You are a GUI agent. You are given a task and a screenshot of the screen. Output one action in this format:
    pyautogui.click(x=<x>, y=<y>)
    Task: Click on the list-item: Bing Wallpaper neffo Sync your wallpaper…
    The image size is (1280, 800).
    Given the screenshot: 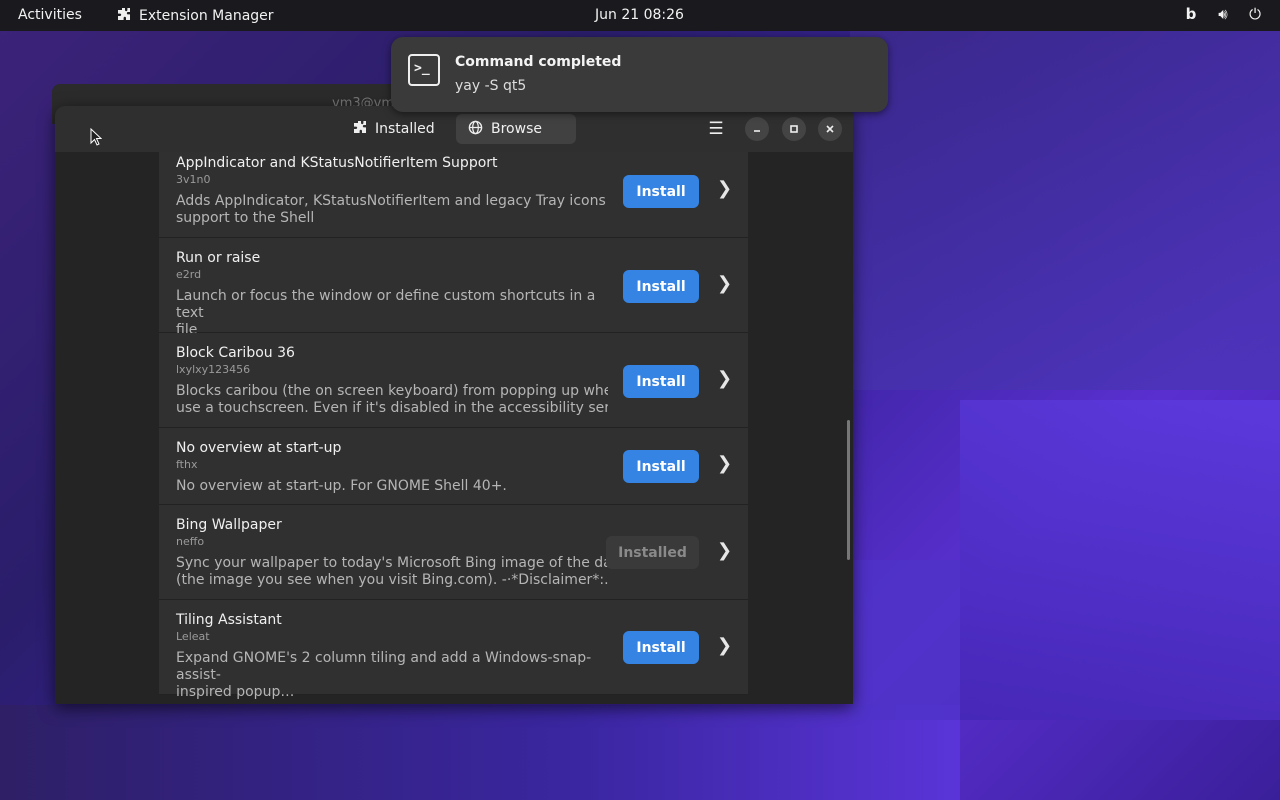 What is the action you would take?
    pyautogui.click(x=453, y=552)
    